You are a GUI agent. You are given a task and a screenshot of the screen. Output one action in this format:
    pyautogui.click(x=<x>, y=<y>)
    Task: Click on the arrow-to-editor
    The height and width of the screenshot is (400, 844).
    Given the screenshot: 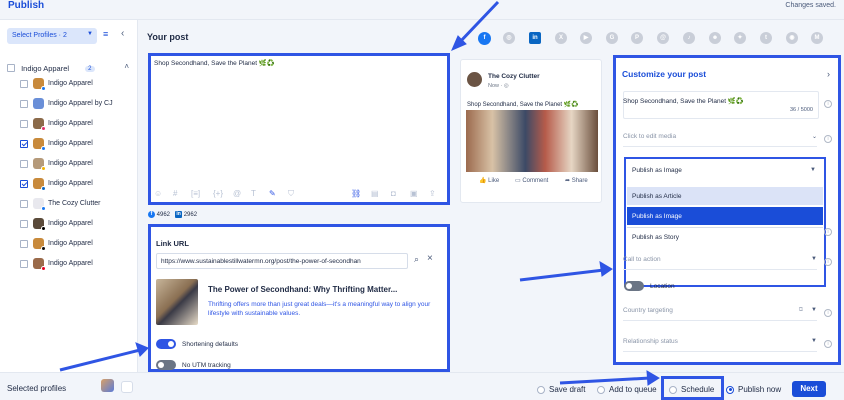 What is the action you would take?
    pyautogui.click(x=478, y=23)
    